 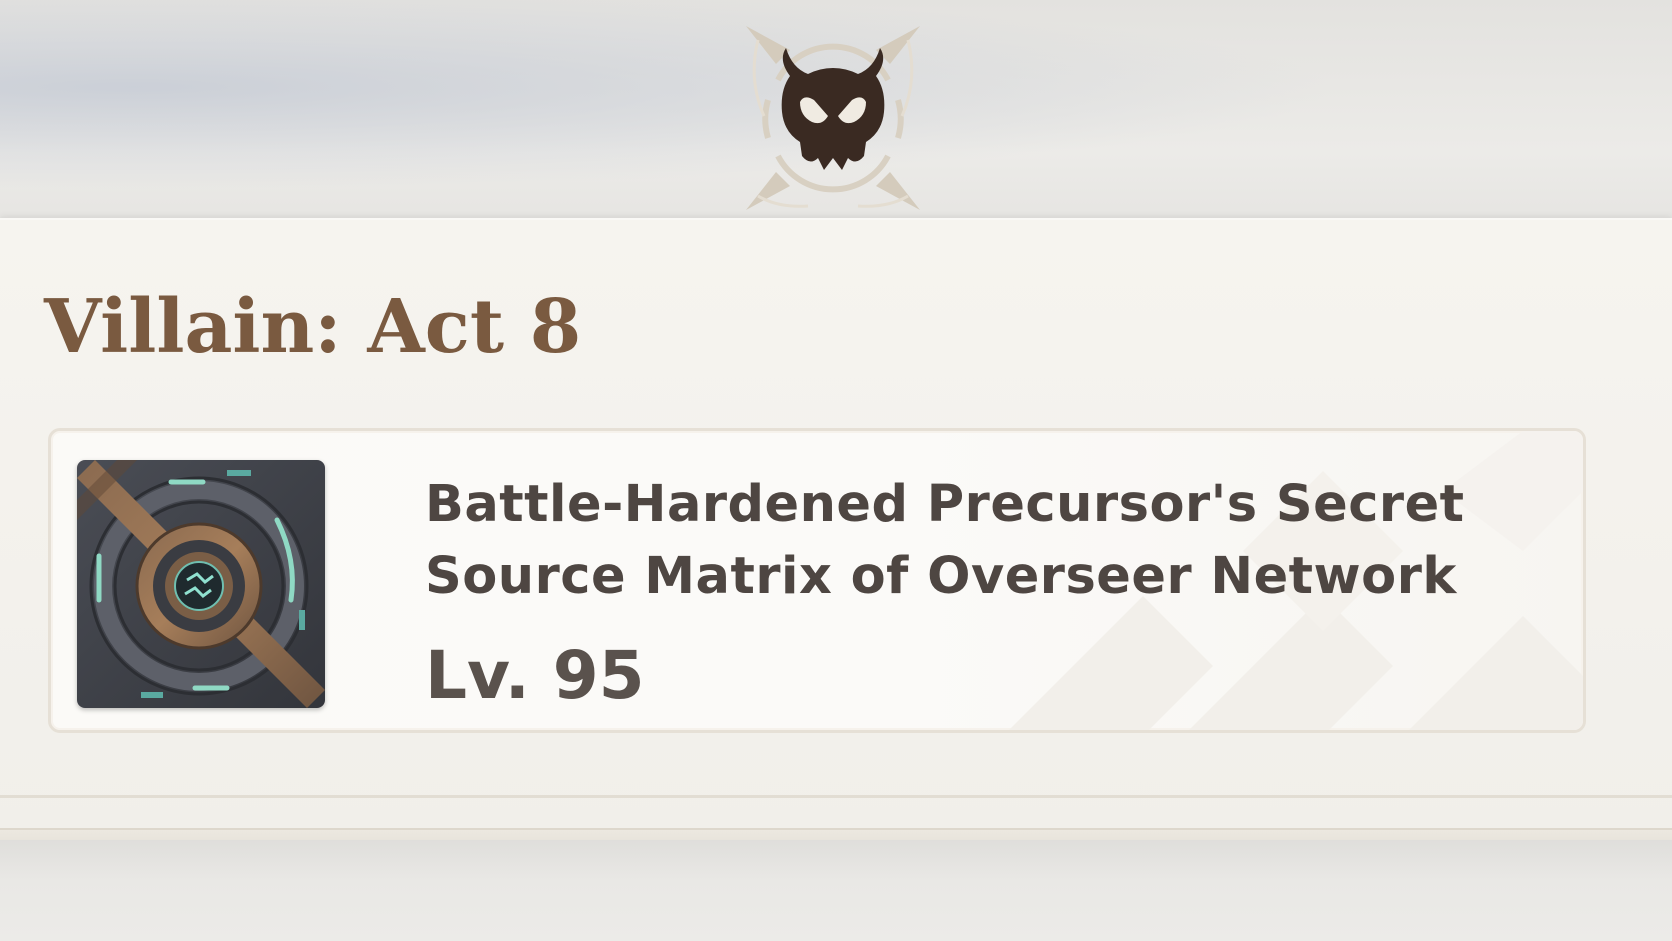 I want to click on item-level: Lv. 95, so click(x=535, y=675).